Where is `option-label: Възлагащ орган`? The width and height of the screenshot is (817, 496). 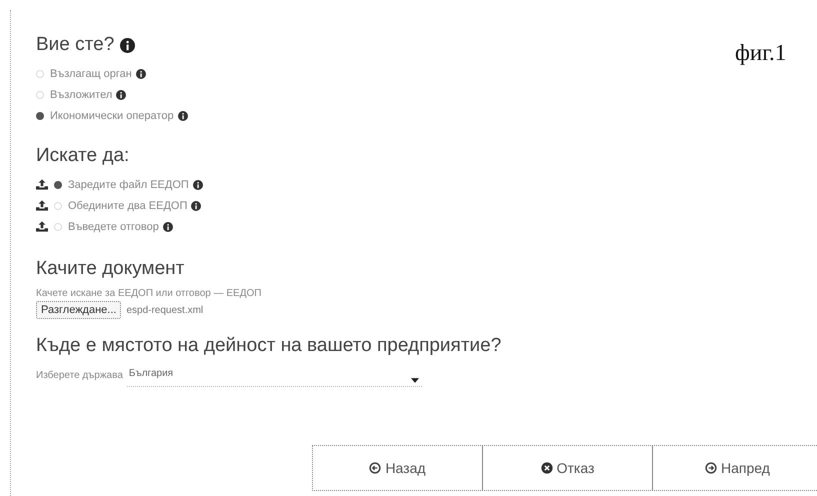
option-label: Възлагащ орган is located at coordinates (91, 74).